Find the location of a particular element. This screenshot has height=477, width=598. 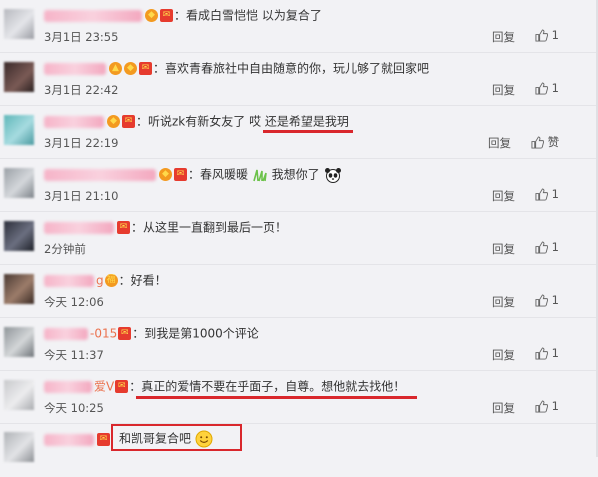

comment-row: ◆ ✉ ：春风暖暖 我想你了 3月1日 21:10 回复 1 is located at coordinates (299, 185).